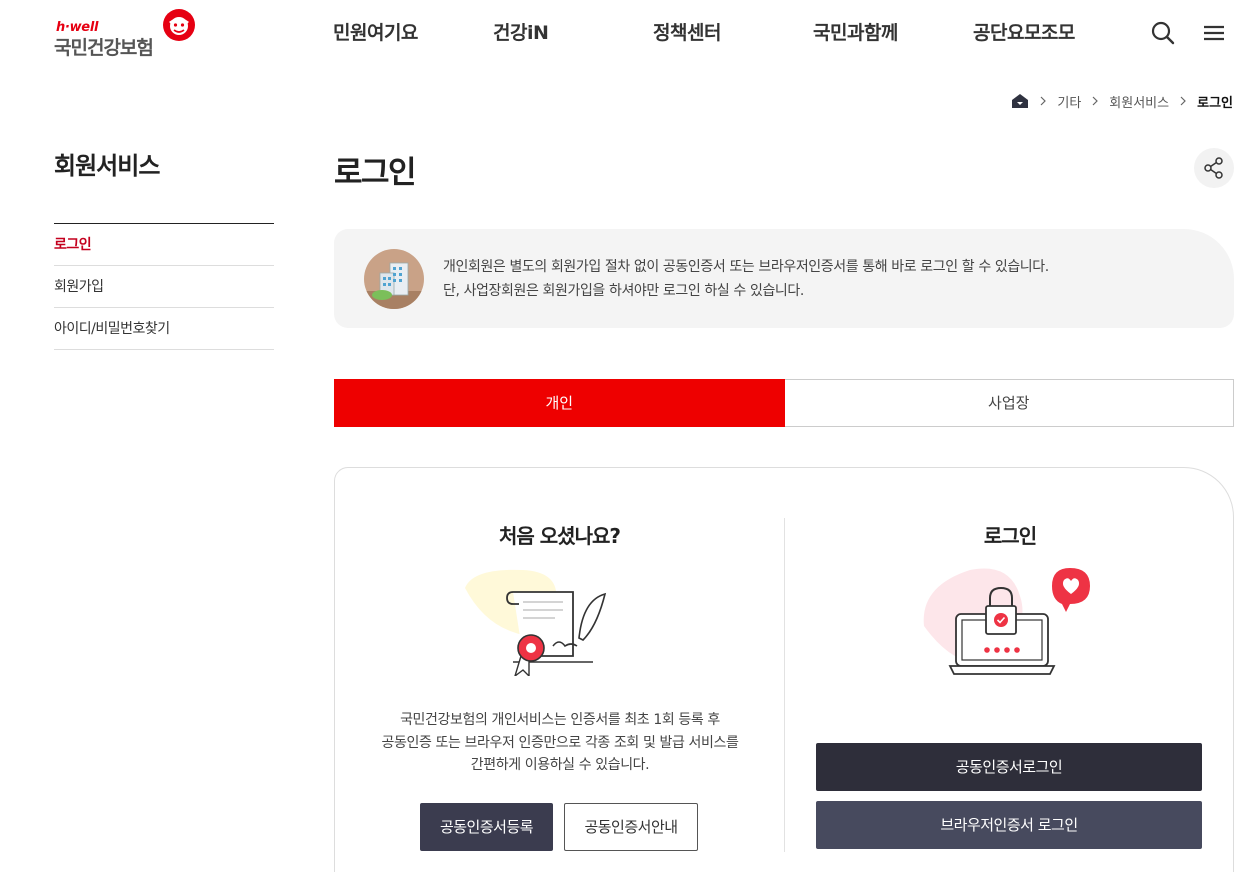 The height and width of the screenshot is (872, 1236). Describe the element at coordinates (486, 827) in the screenshot. I see `register-certificate-button: 공동인증서등록` at that location.